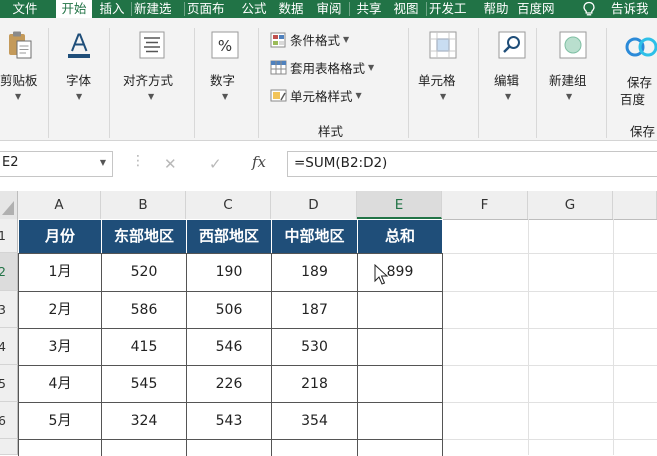 The height and width of the screenshot is (456, 657). What do you see at coordinates (589, 9) in the screenshot?
I see `lightbulb-icon` at bounding box center [589, 9].